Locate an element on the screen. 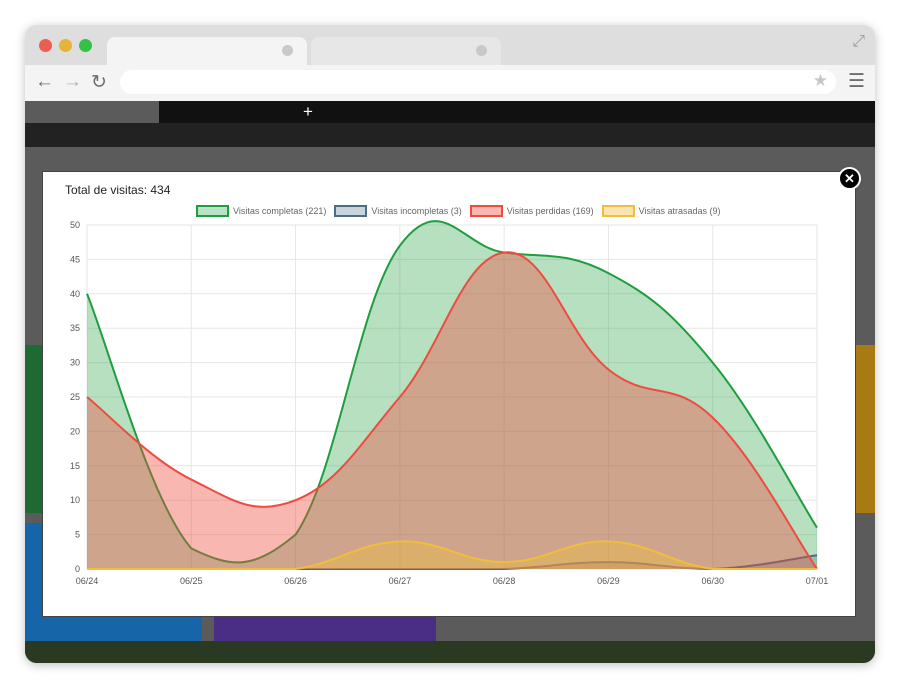 This screenshot has height=688, width=900. y-axis-labels: 0 5 10 15 20 25 30 35 40 45 50 is located at coordinates (75, 397).